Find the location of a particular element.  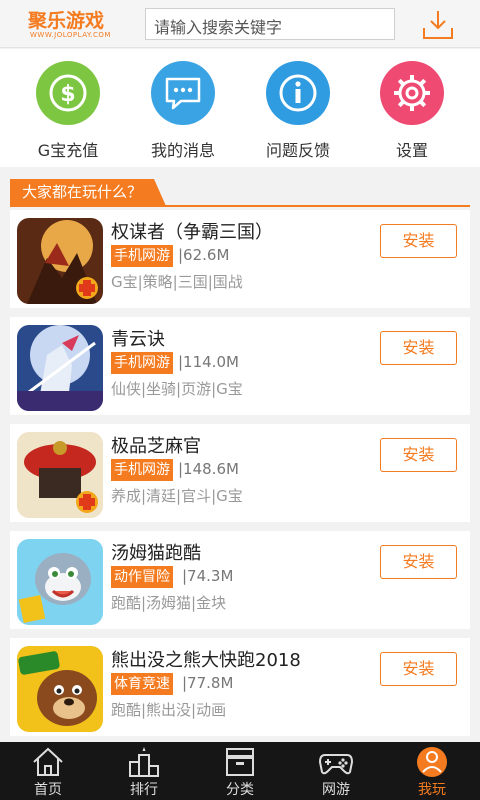

game-tags: 养成|清廷|官斗|G宝 is located at coordinates (177, 496).